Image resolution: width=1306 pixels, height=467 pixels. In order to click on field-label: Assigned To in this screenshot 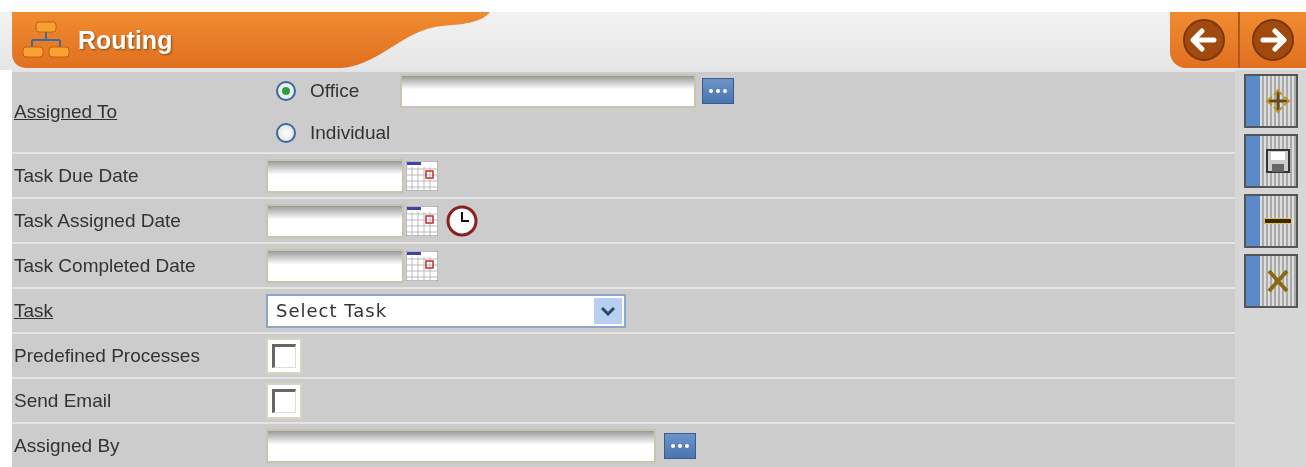, I will do `click(66, 112)`.